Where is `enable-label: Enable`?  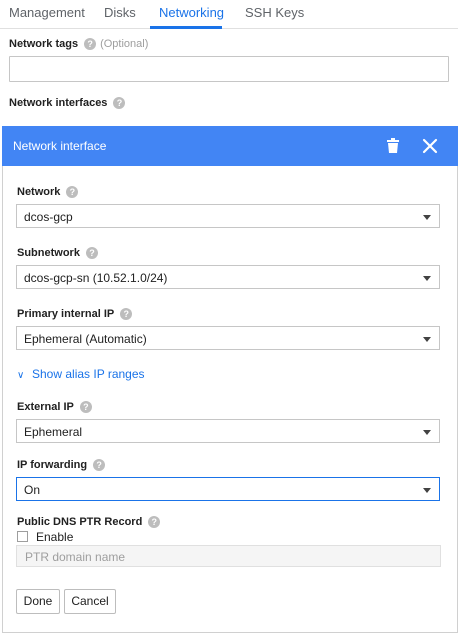 enable-label: Enable is located at coordinates (55, 537).